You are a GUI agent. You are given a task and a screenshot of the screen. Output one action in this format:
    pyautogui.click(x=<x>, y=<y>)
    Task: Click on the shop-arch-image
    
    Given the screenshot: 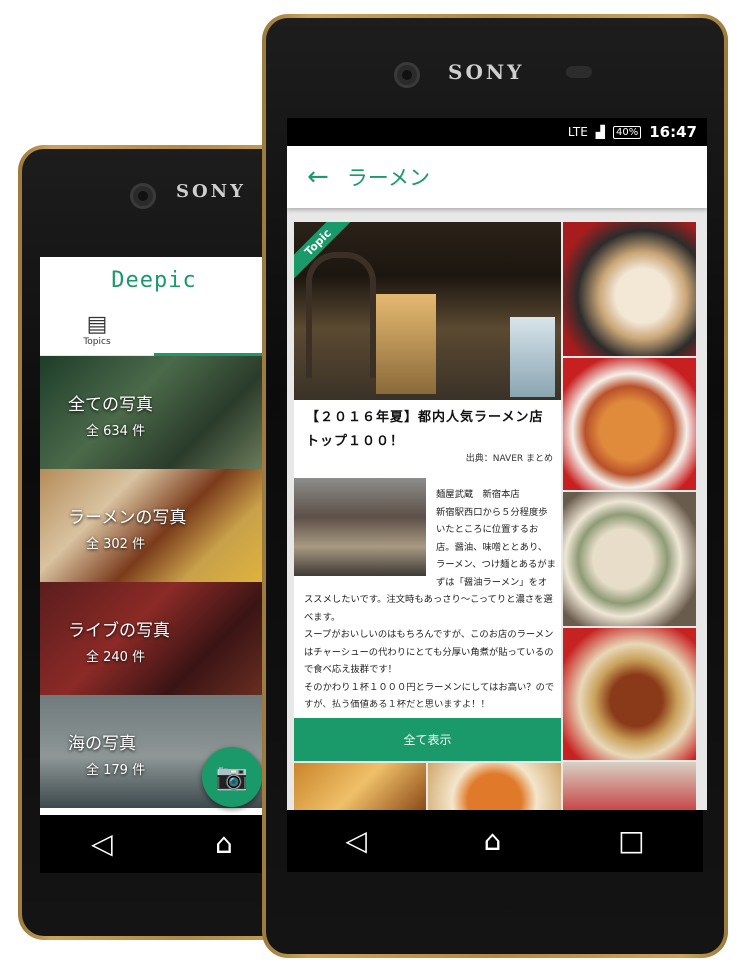 What is the action you would take?
    pyautogui.click(x=341, y=315)
    